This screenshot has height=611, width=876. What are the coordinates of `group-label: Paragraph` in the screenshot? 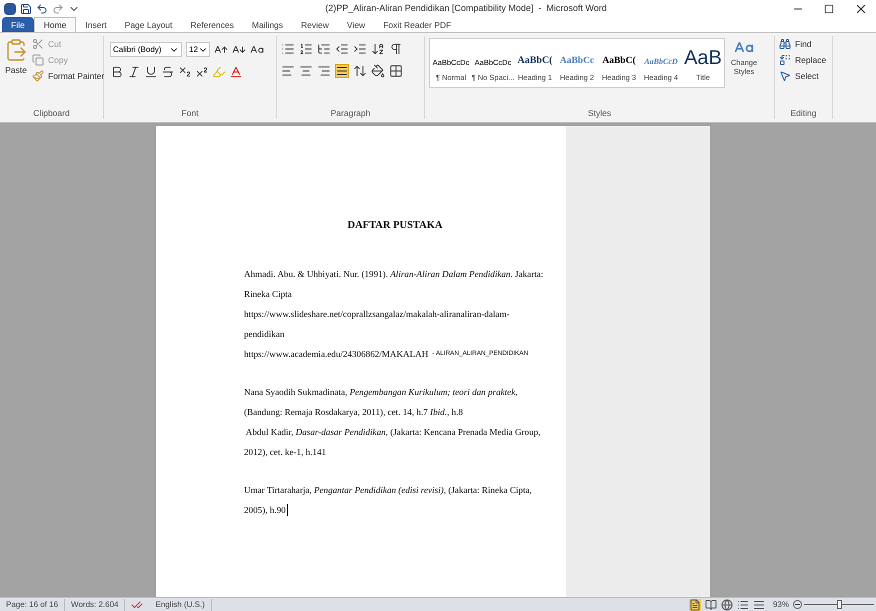 It's located at (351, 113).